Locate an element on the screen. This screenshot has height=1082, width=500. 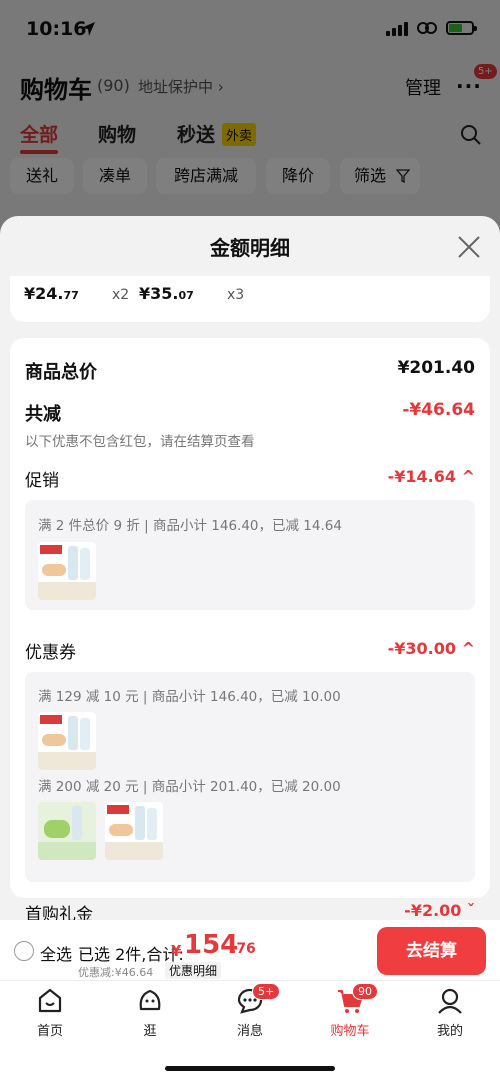
home-icon is located at coordinates (50, 1000).